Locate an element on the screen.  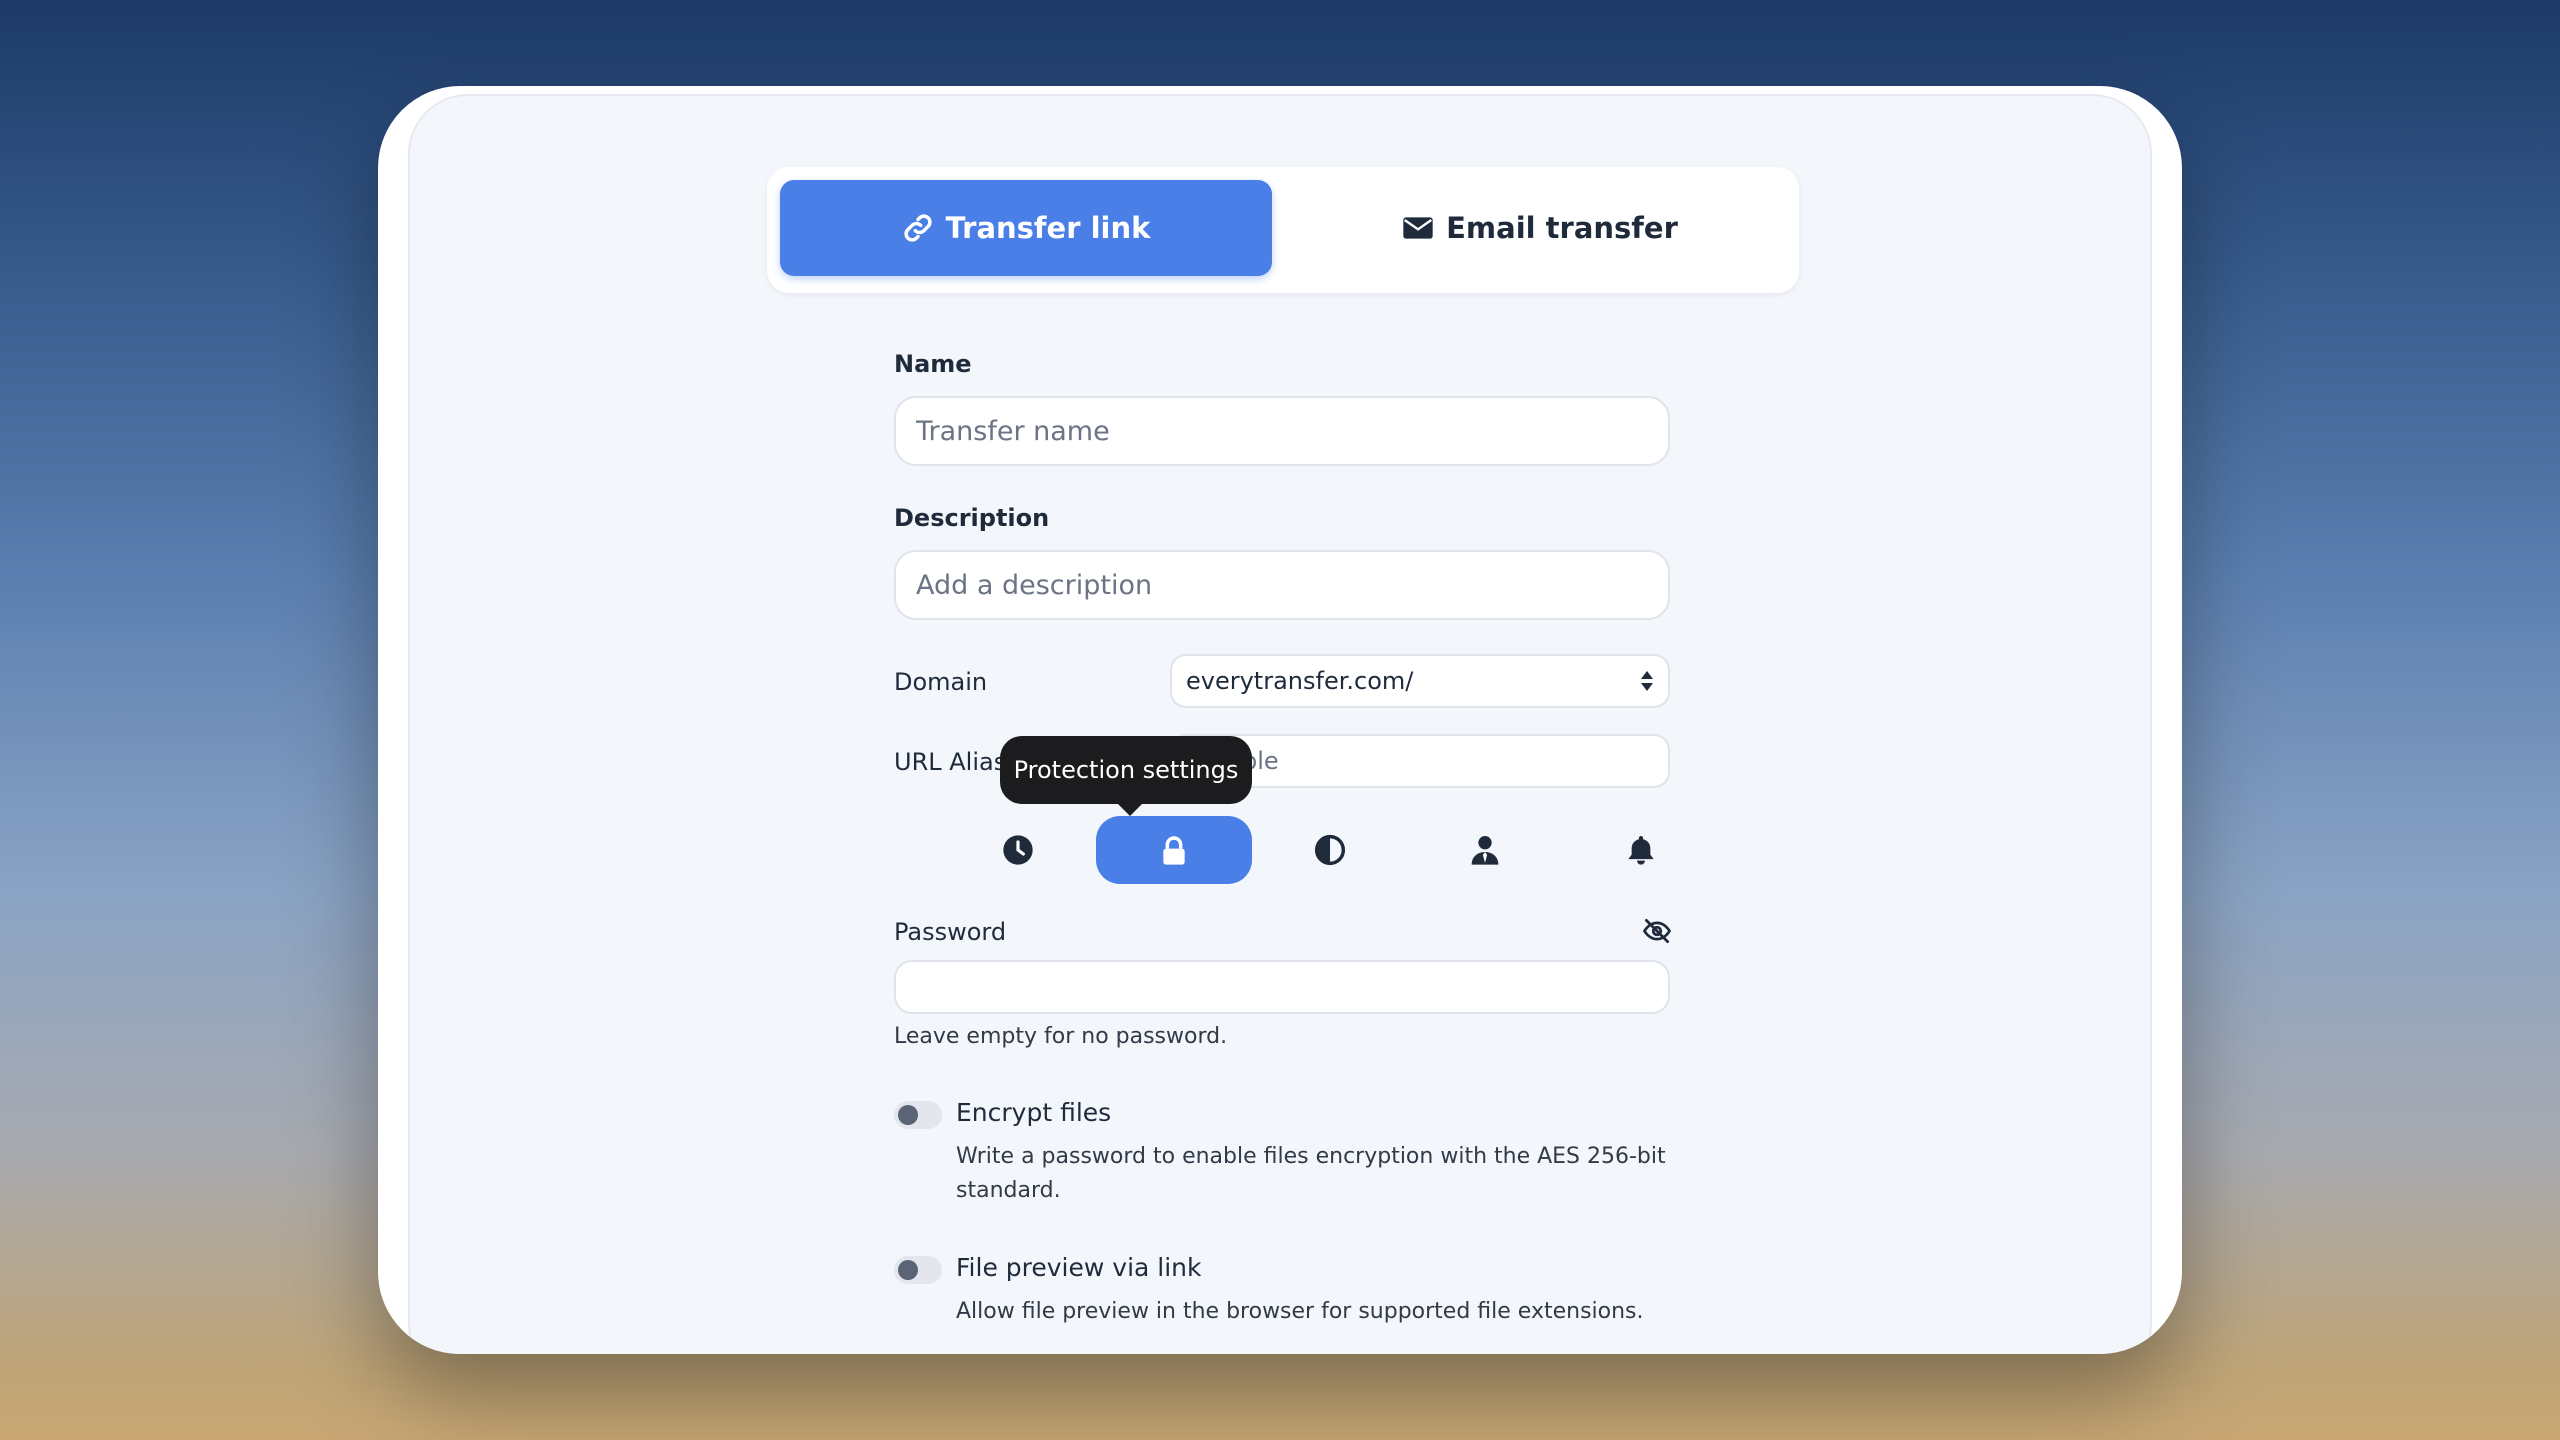
notification-settings-button is located at coordinates (1641, 850).